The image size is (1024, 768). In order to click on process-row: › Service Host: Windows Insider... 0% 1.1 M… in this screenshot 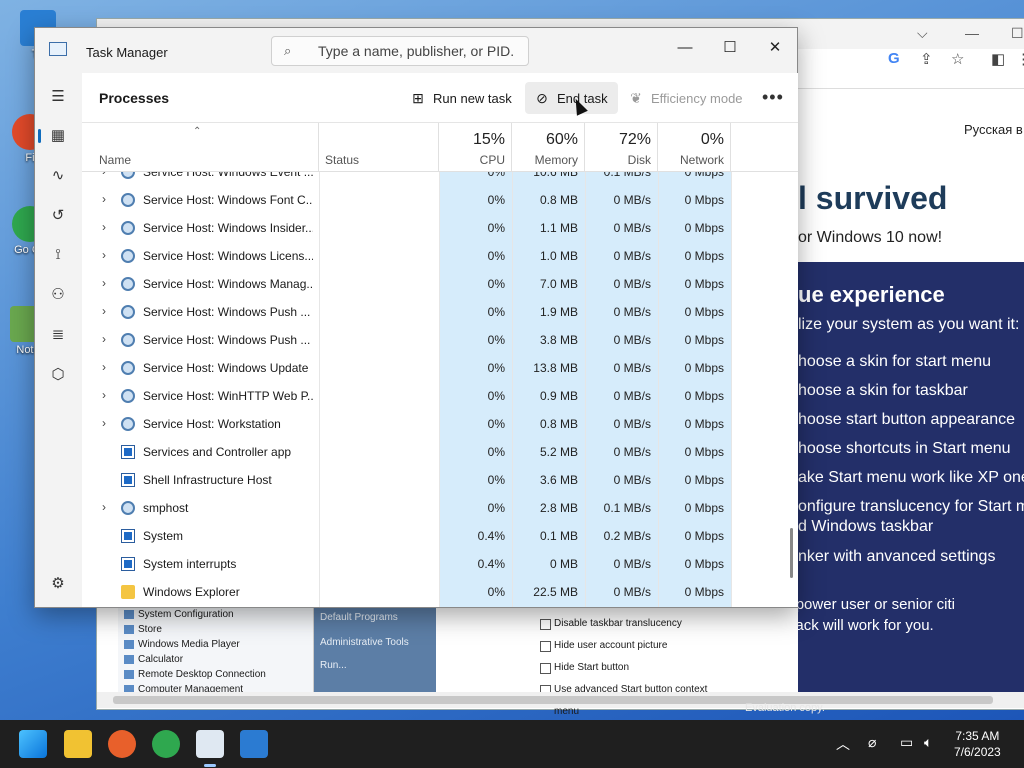, I will do `click(440, 228)`.